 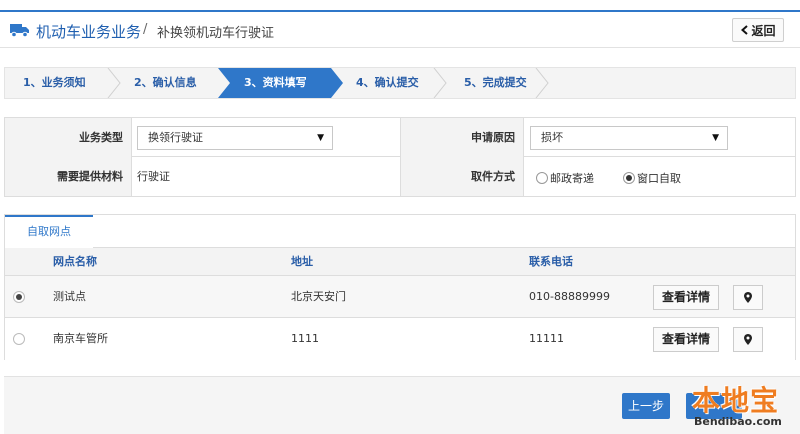 I want to click on step-5: 5、完成提交, so click(x=495, y=83).